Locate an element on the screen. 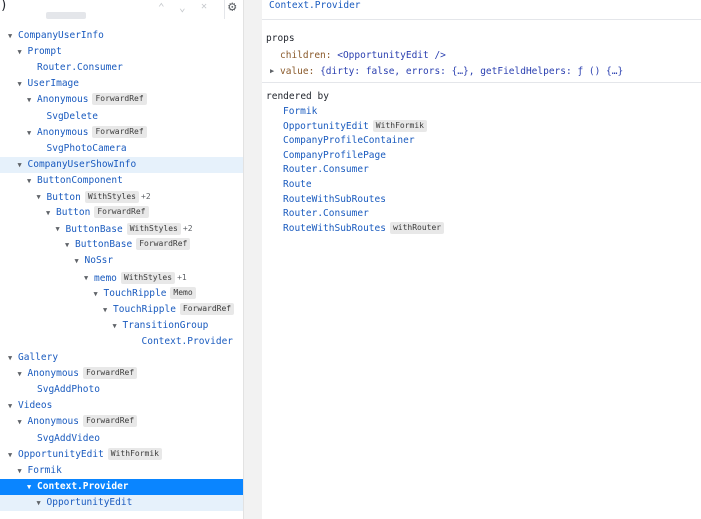  component-name: Prompt is located at coordinates (44, 52).